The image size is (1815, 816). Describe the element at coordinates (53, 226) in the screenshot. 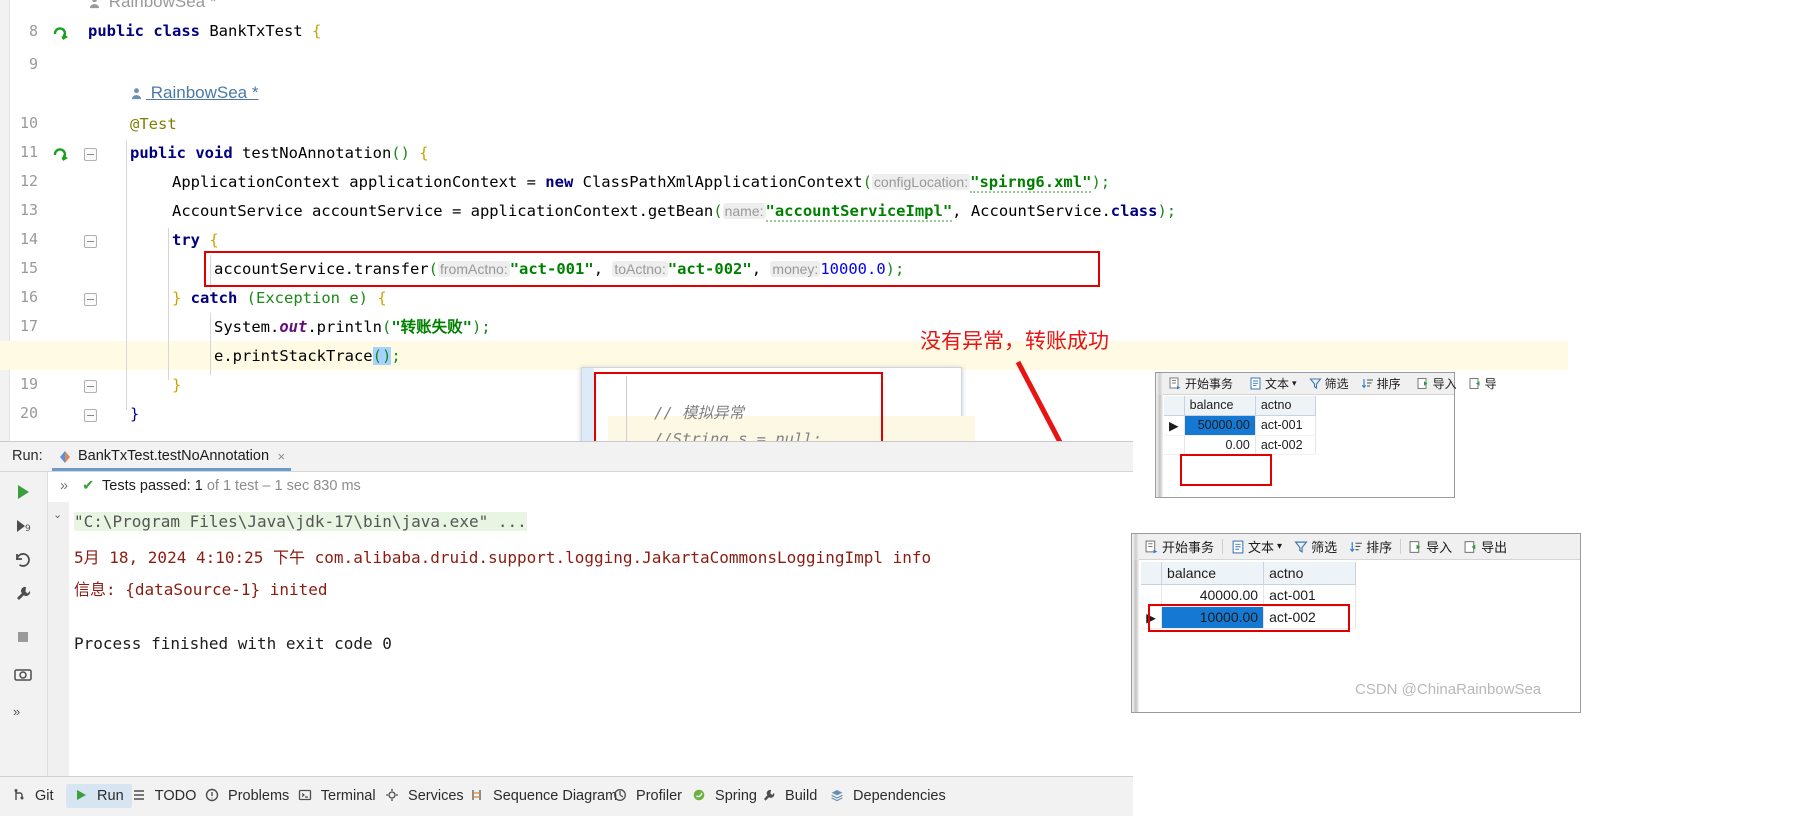

I see `editor-gutter: 8 9 10 11 12 13 14 15 16 17 18 19 20` at that location.